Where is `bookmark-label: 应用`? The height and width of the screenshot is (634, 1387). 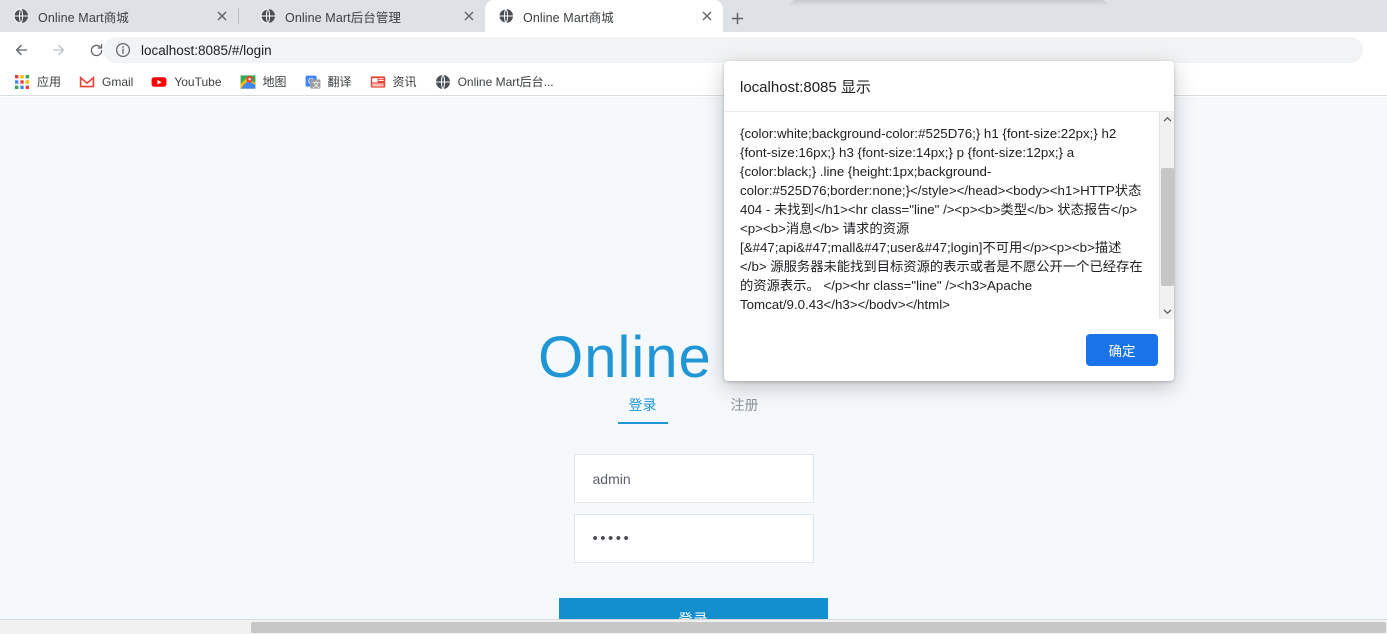
bookmark-label: 应用 is located at coordinates (49, 82).